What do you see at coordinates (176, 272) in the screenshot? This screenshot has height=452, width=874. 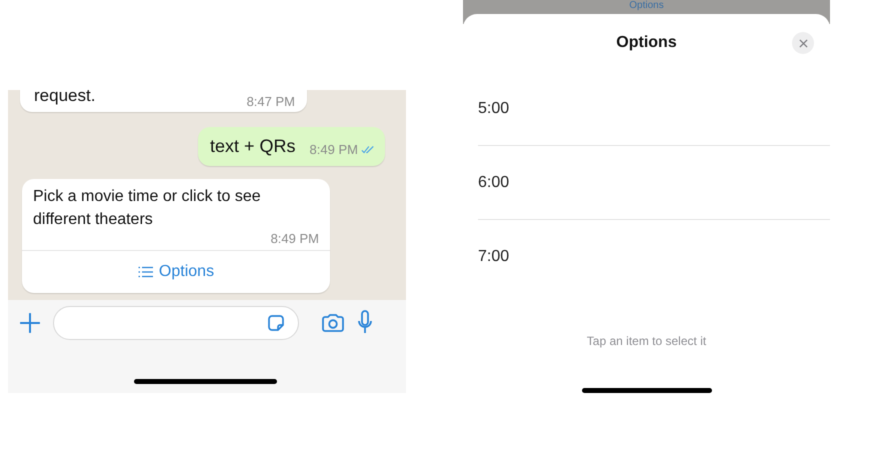 I see `options-button: Options` at bounding box center [176, 272].